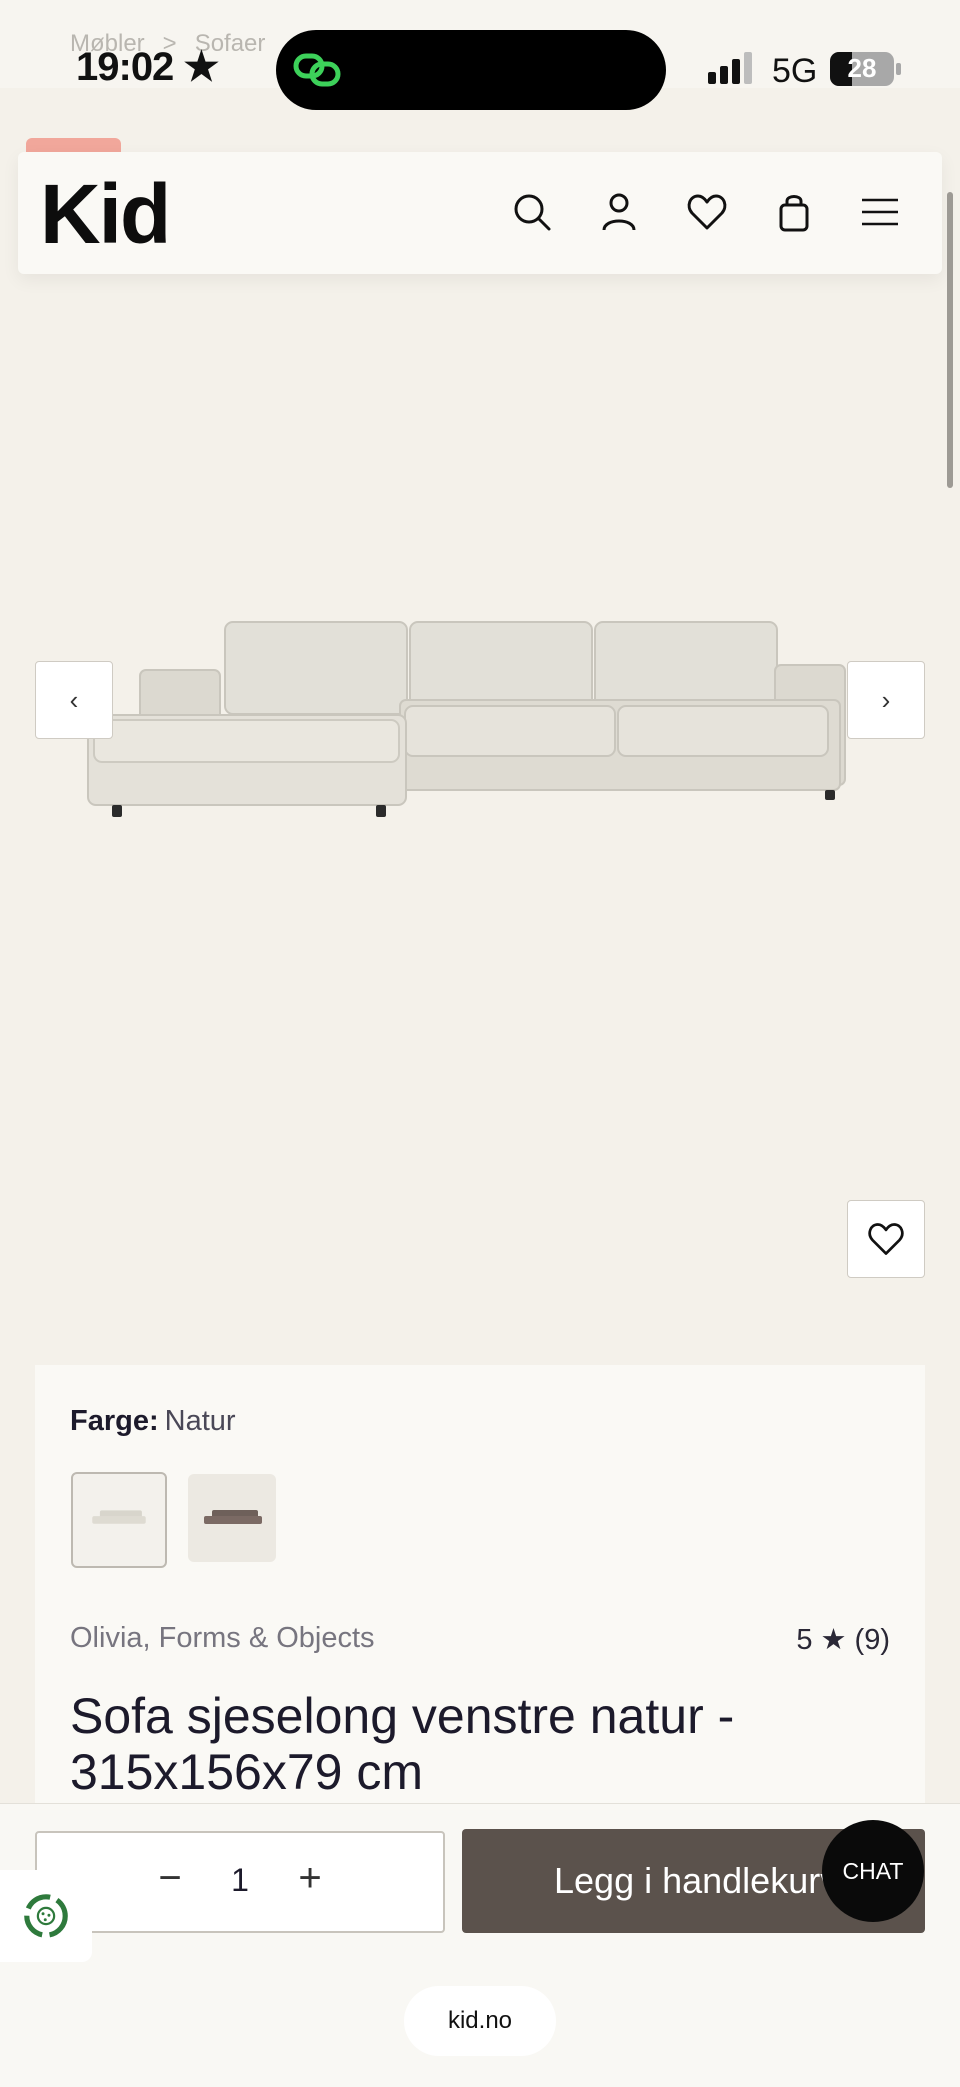 This screenshot has width=960, height=2087. I want to click on location-star-icon: ★, so click(201, 67).